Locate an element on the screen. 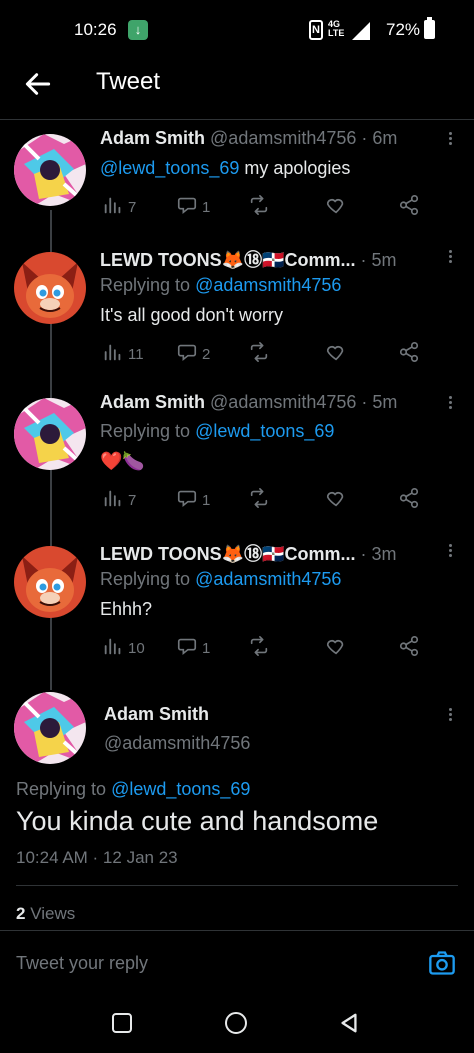 The height and width of the screenshot is (1053, 474). tweet-text-content: Ehhh? is located at coordinates (126, 609).